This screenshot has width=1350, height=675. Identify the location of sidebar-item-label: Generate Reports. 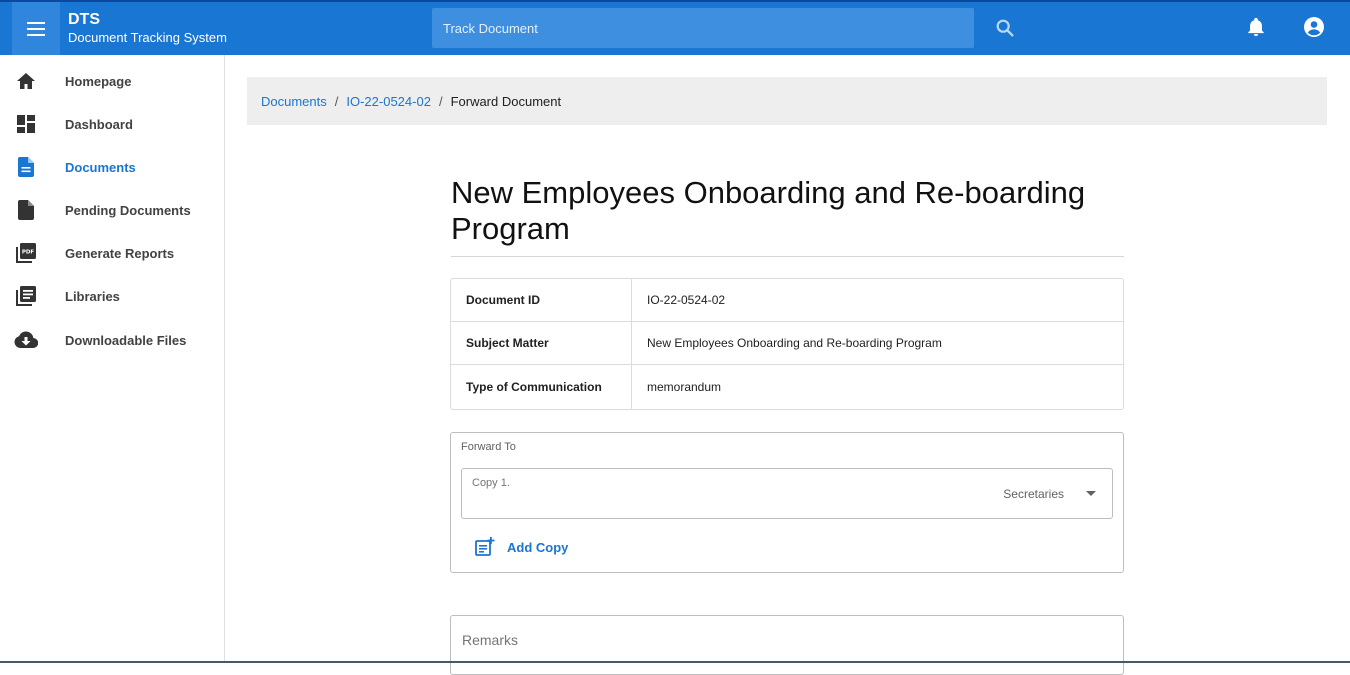
(120, 253).